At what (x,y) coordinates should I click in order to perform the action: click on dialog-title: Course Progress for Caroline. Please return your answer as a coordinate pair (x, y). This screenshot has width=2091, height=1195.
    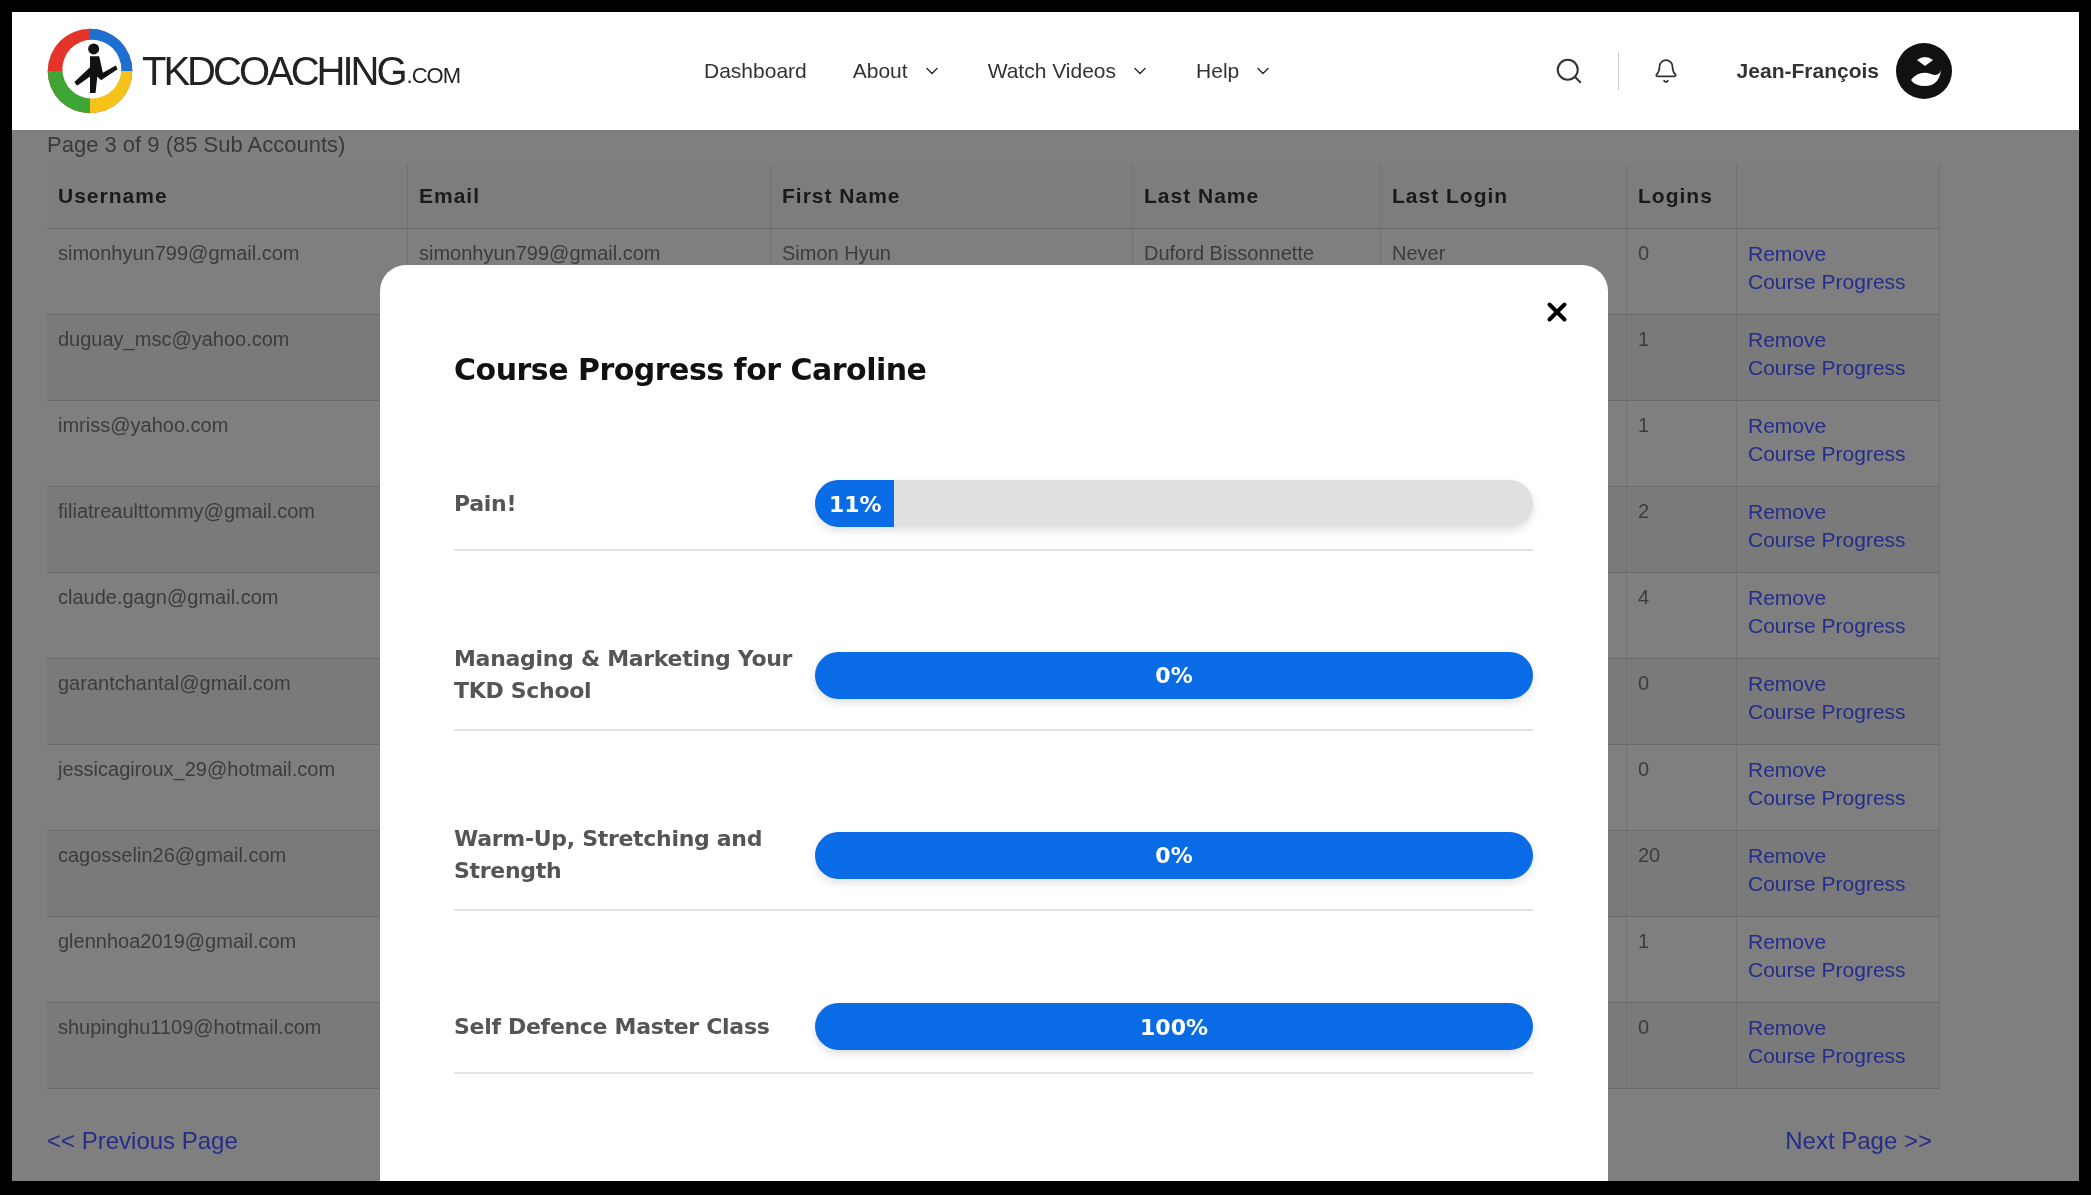
    Looking at the image, I should click on (691, 370).